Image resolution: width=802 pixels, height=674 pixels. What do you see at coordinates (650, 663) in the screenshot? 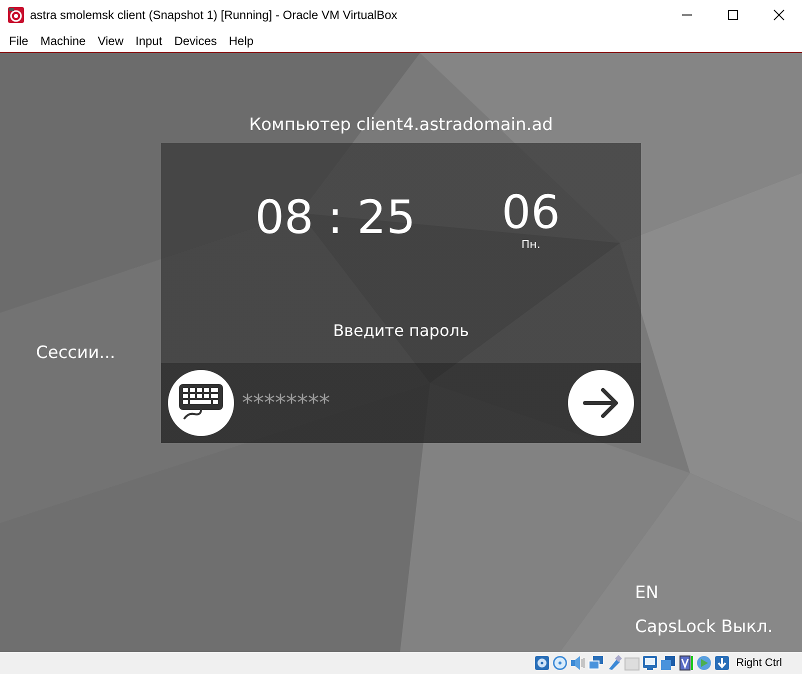
I see `monitor-icon` at bounding box center [650, 663].